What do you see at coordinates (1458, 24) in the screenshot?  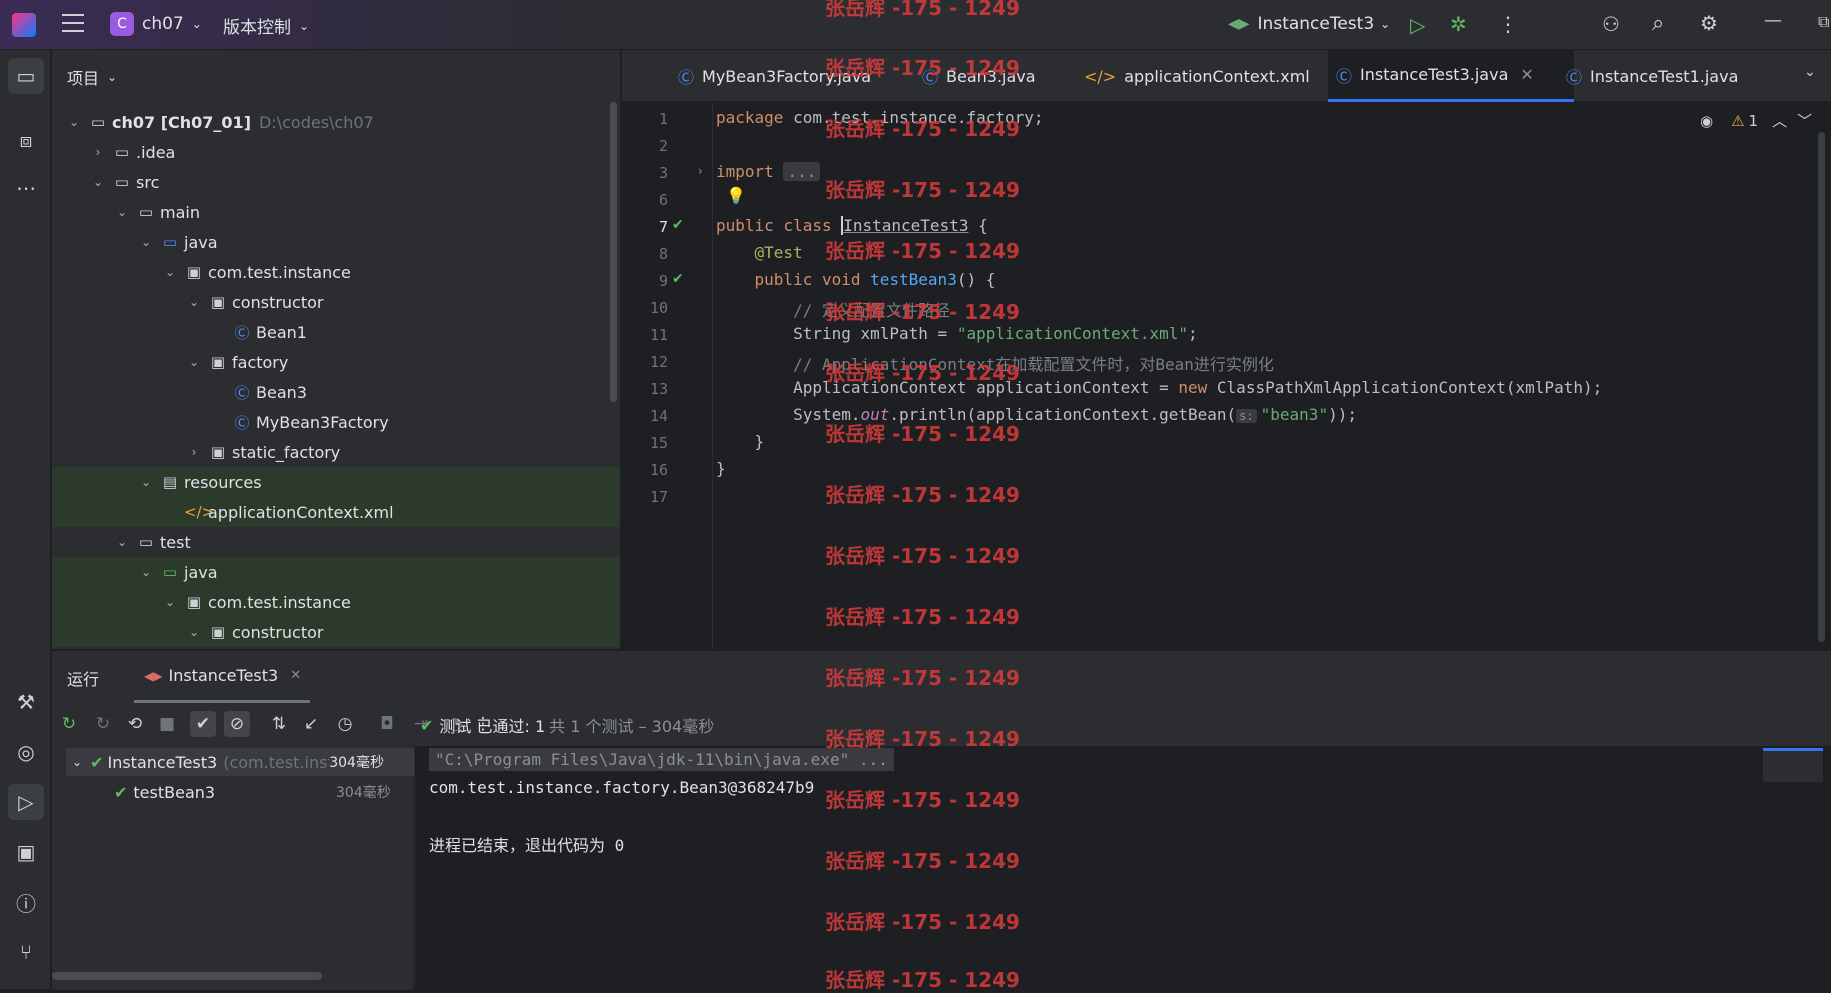 I see `debug-icon: ✲` at bounding box center [1458, 24].